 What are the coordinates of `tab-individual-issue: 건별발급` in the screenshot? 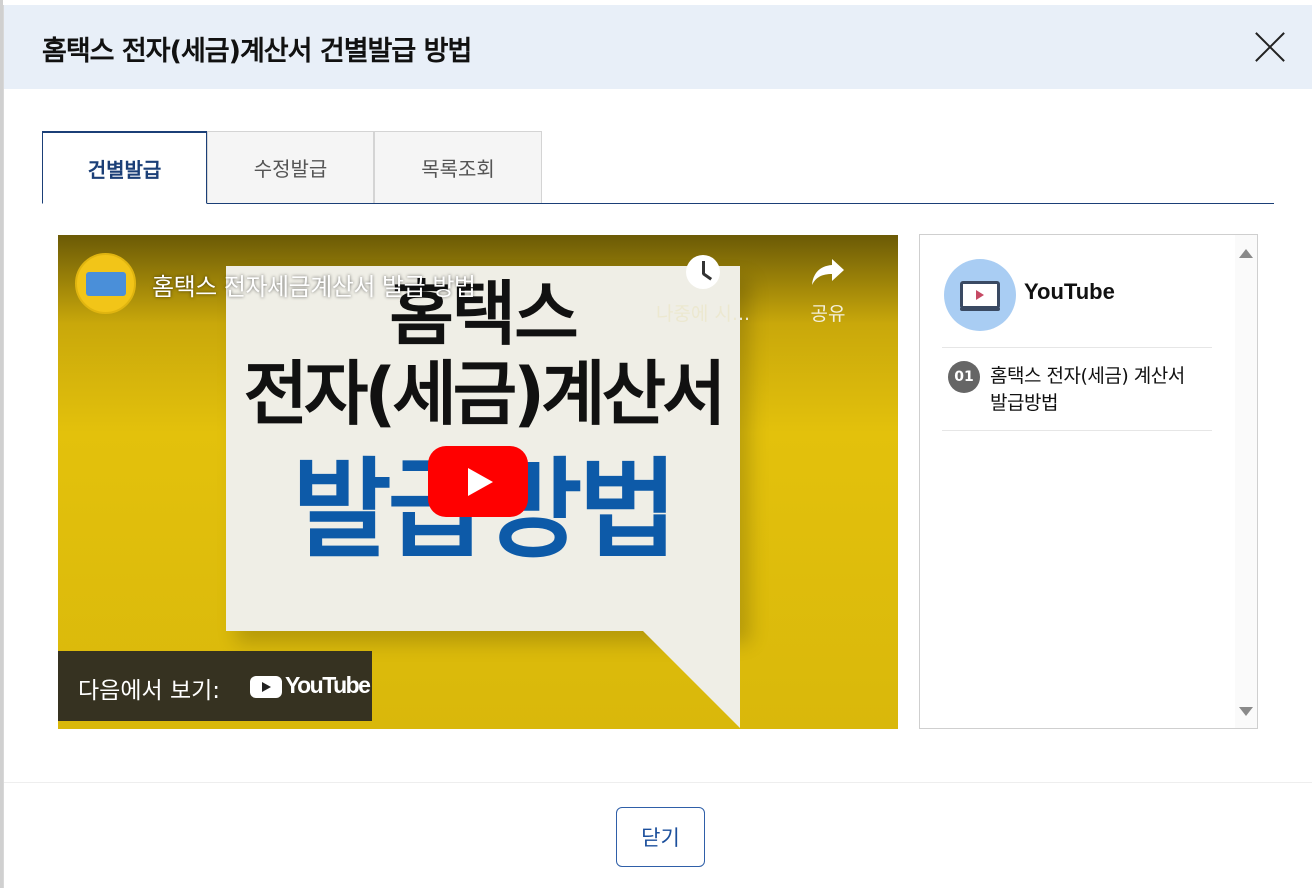 It's located at (124, 167).